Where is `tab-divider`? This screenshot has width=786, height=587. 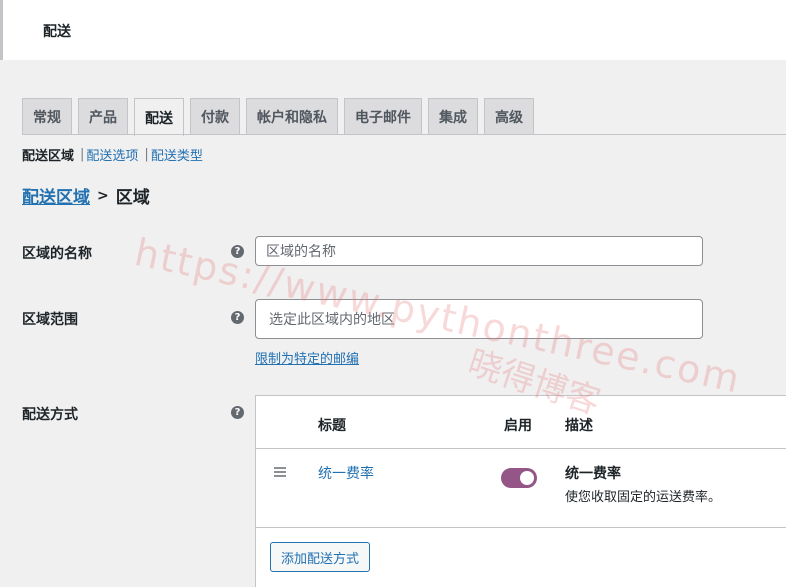
tab-divider is located at coordinates (404, 134).